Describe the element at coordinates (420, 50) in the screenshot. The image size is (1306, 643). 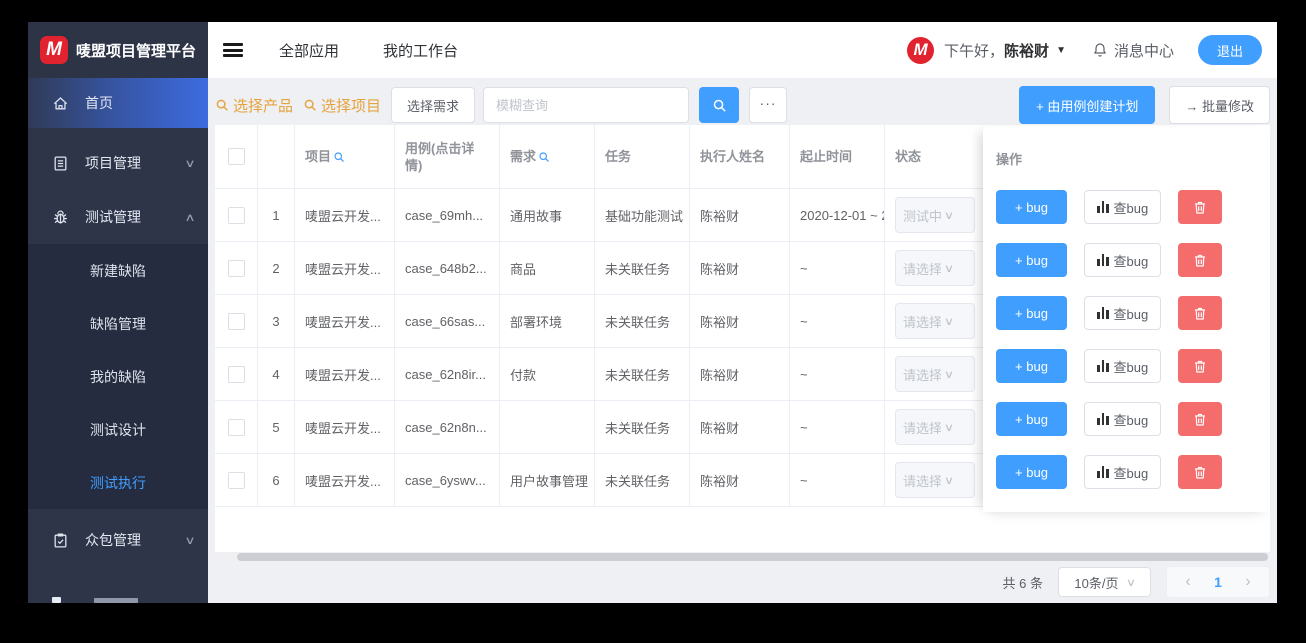
I see `nav-my-workbench: 我的工作台` at that location.